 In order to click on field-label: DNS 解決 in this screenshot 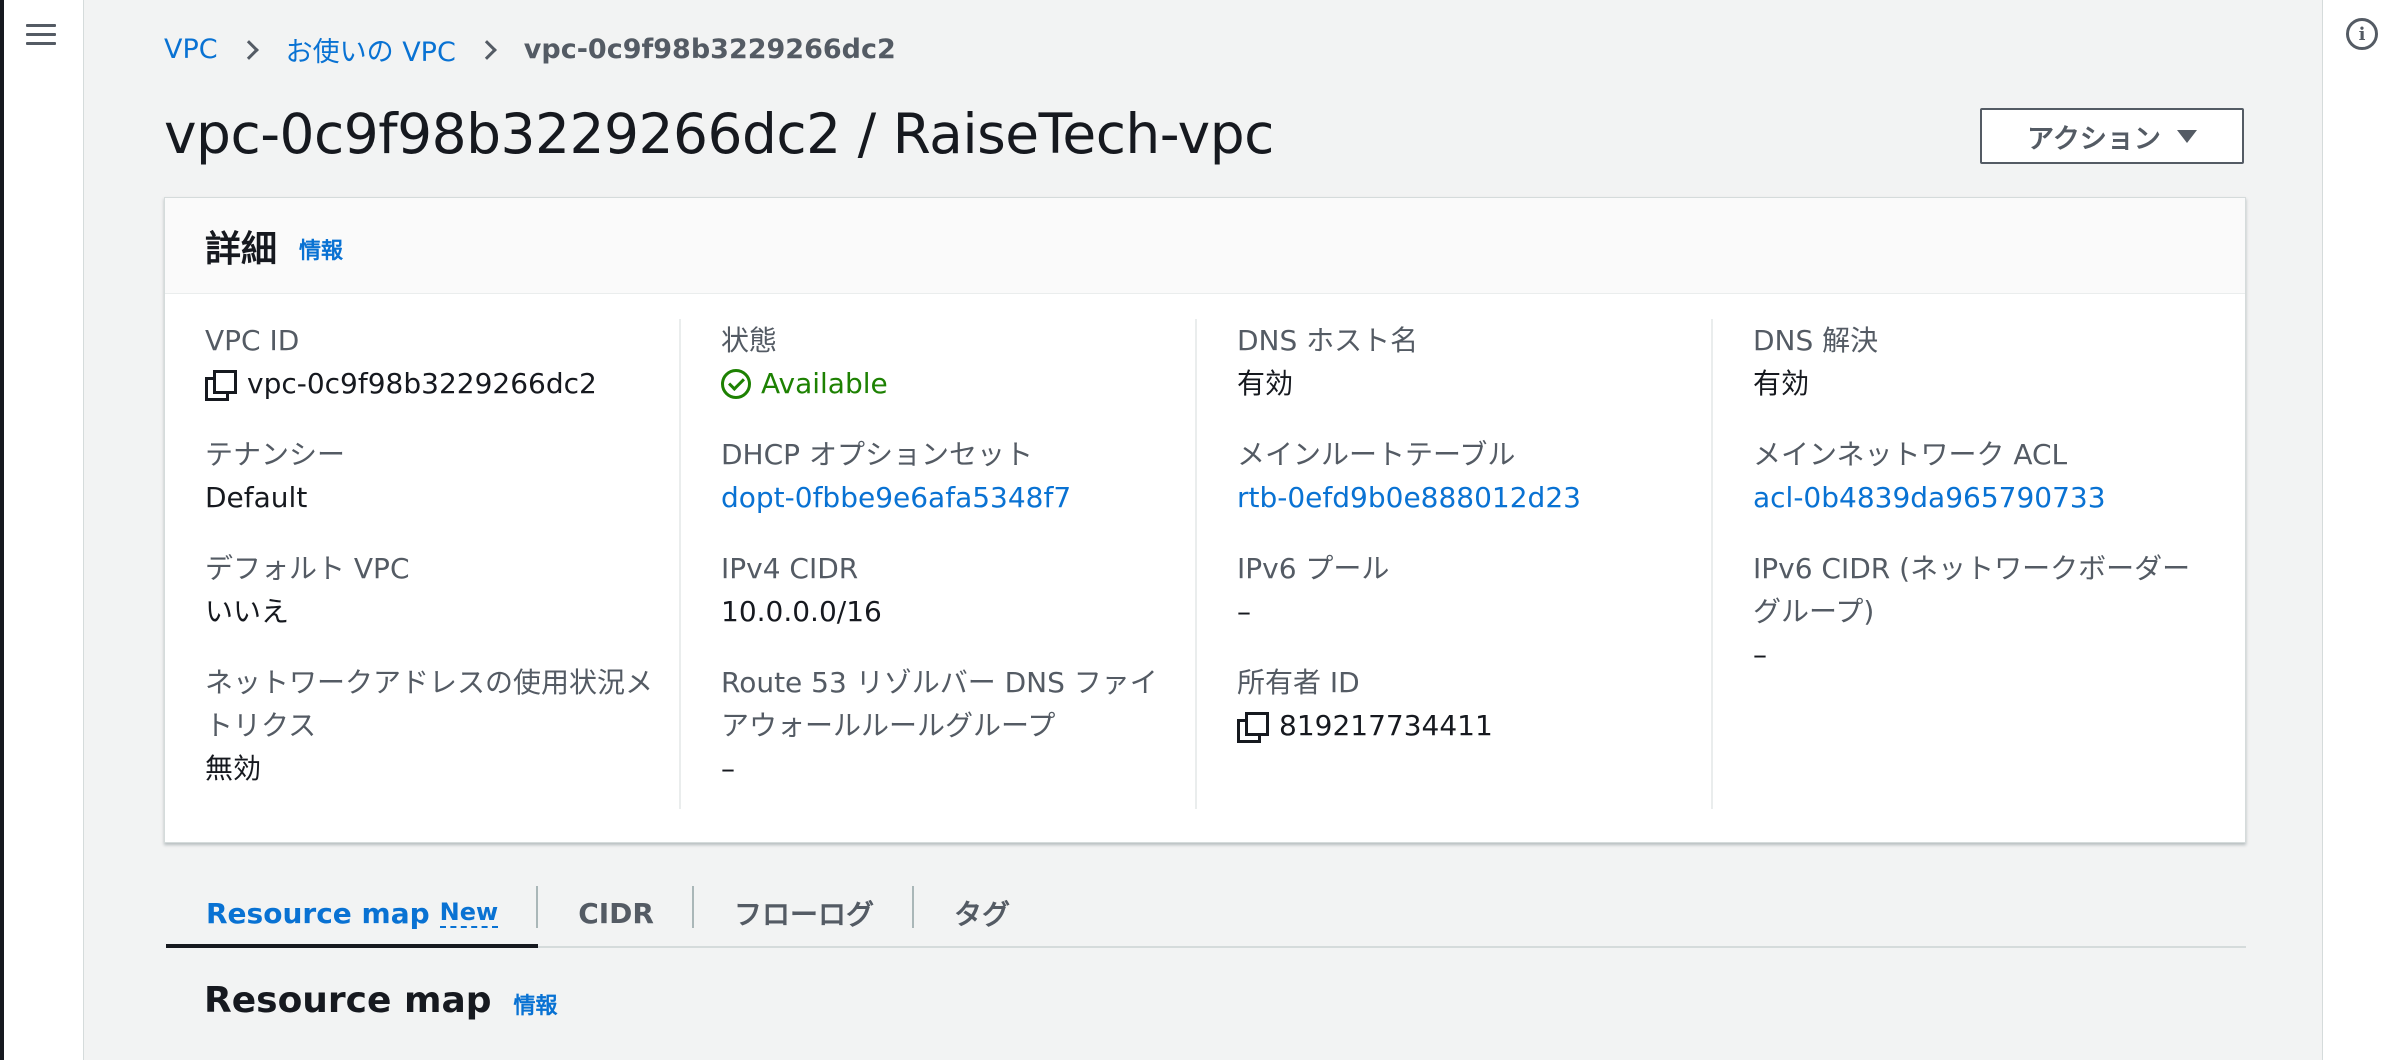, I will do `click(1816, 340)`.